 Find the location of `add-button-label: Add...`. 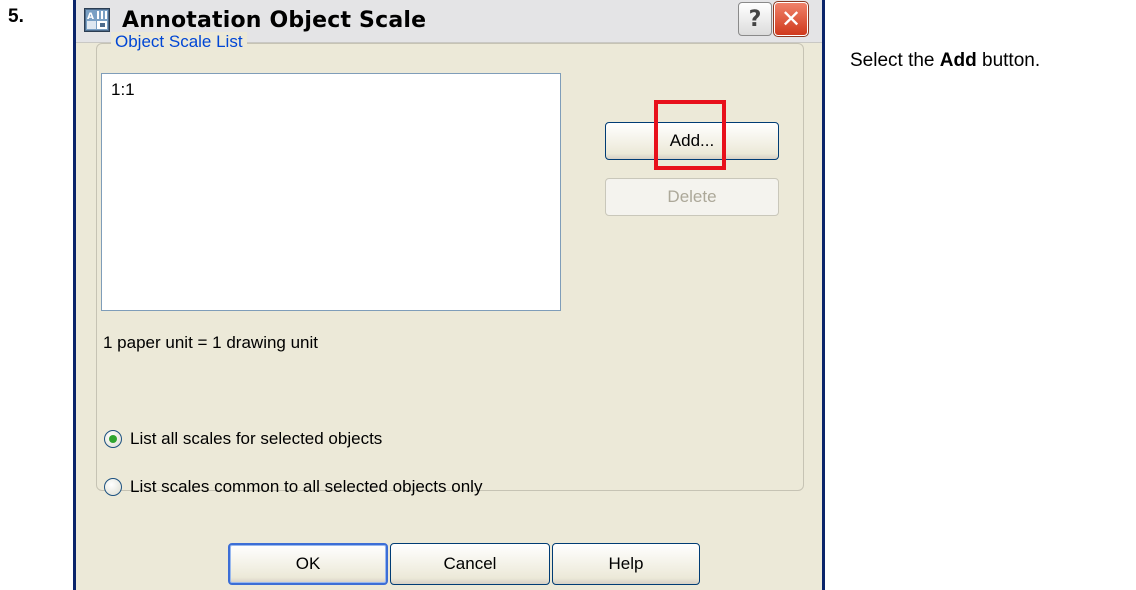

add-button-label: Add... is located at coordinates (692, 140).